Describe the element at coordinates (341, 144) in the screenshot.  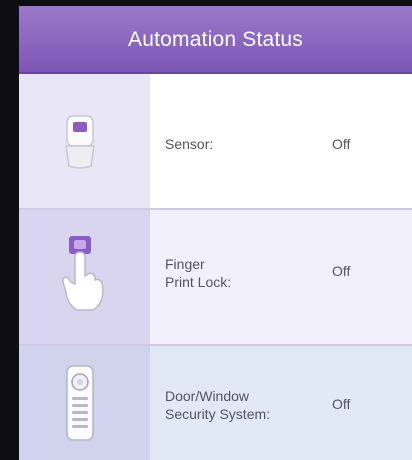
I see `sensor-status-value: Off` at that location.